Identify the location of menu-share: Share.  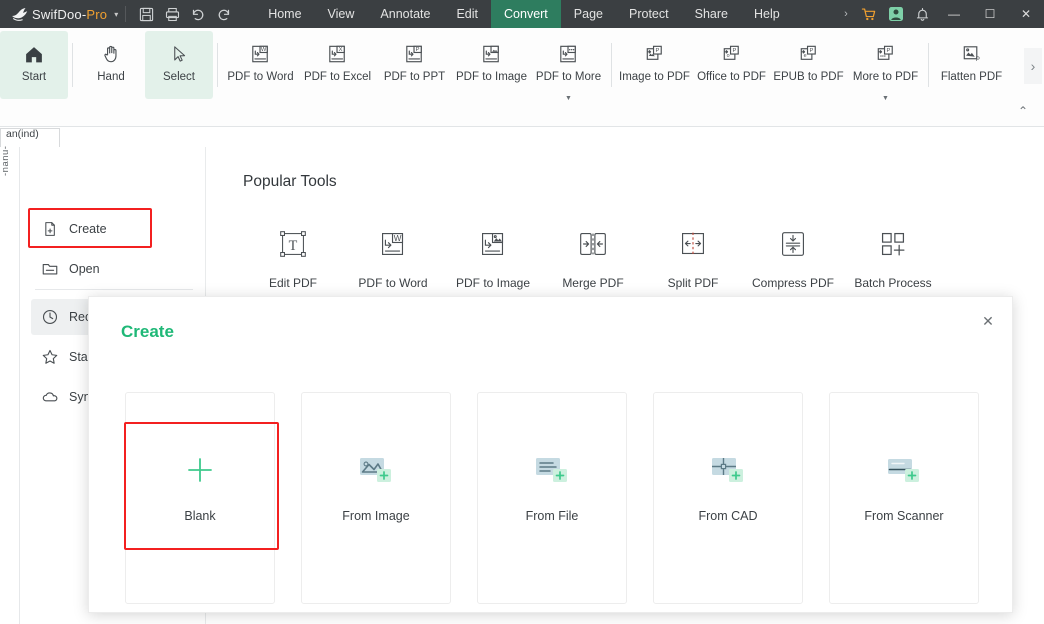
(711, 14).